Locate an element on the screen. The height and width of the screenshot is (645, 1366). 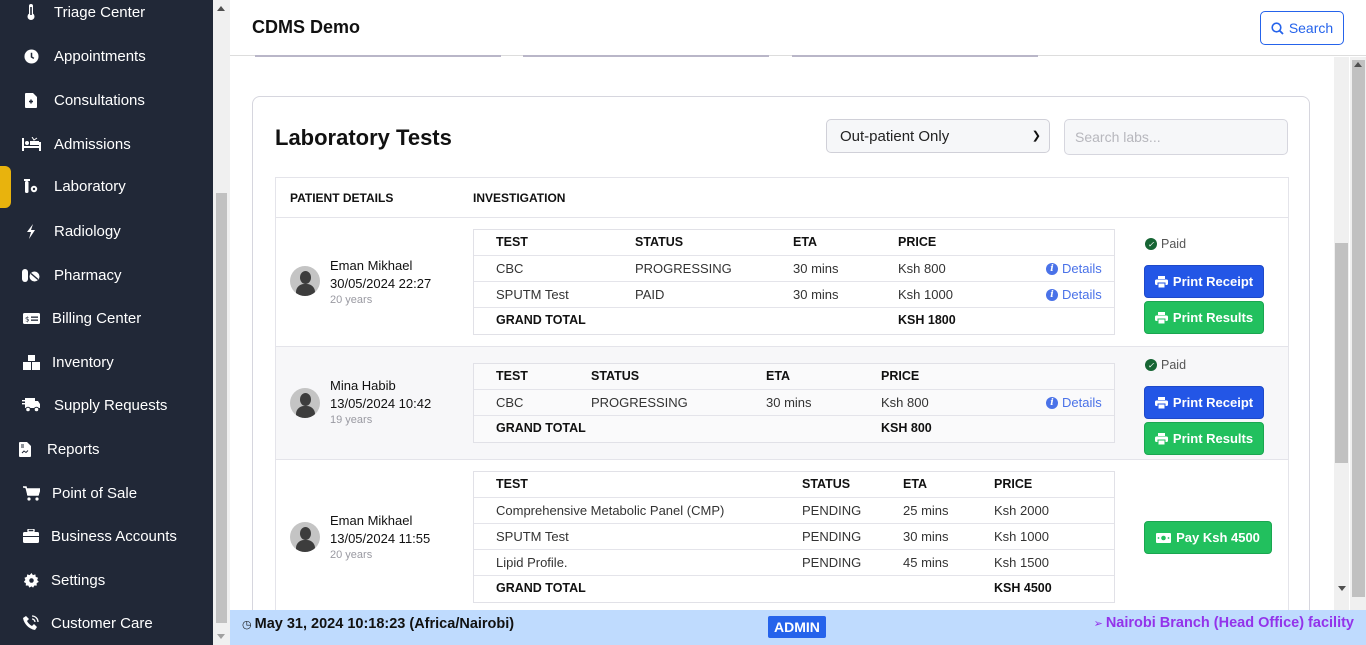
sidebar-item-label: Settings is located at coordinates (78, 580).